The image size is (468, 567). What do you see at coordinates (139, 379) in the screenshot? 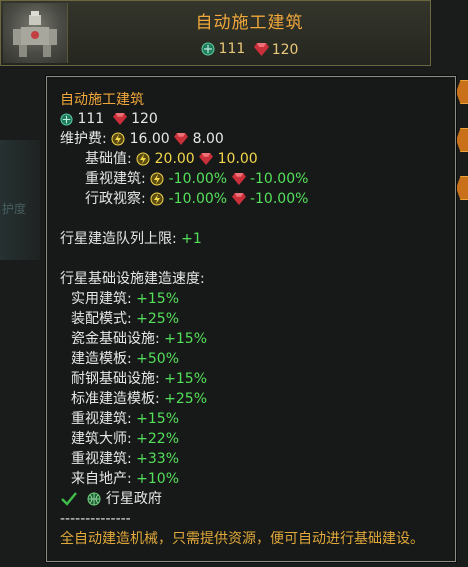
I see `speed-row: 耐钢基础设施: +15%` at bounding box center [139, 379].